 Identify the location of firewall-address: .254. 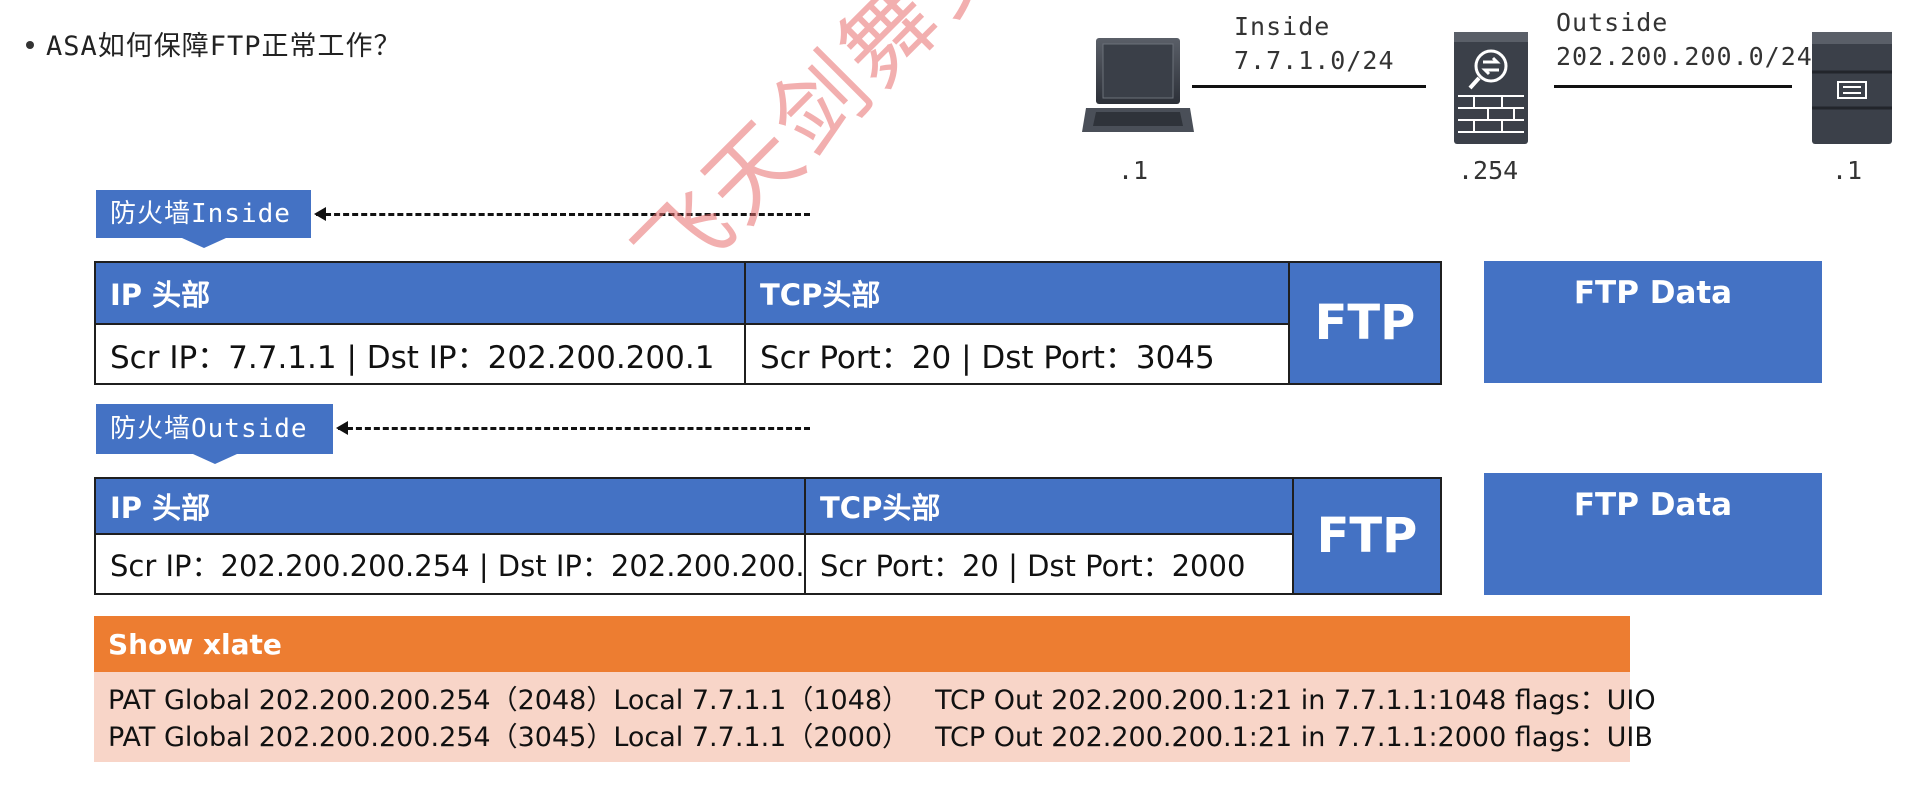
(1488, 170).